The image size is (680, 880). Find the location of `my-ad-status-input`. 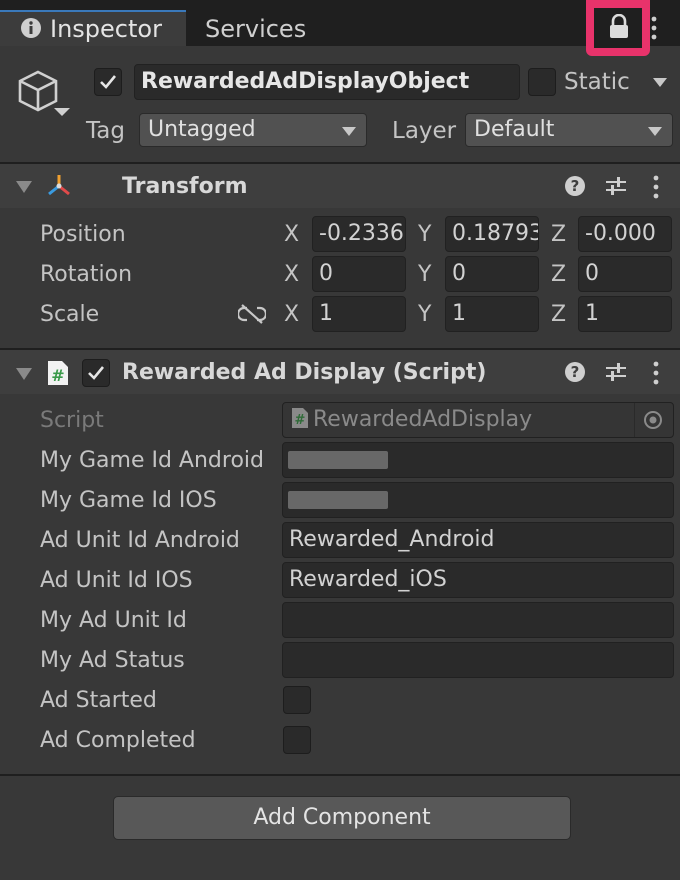

my-ad-status-input is located at coordinates (478, 660).